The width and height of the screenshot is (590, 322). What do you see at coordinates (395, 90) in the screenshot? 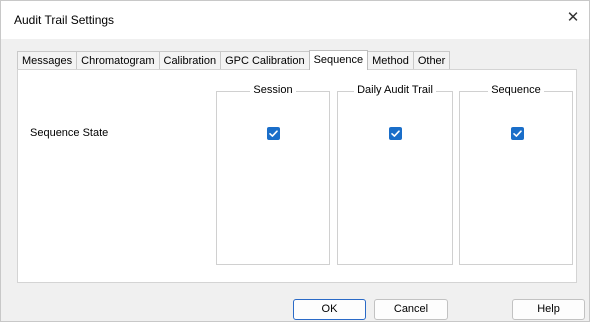
I see `group-daily-audit-trail-title: Daily Audit Trail` at bounding box center [395, 90].